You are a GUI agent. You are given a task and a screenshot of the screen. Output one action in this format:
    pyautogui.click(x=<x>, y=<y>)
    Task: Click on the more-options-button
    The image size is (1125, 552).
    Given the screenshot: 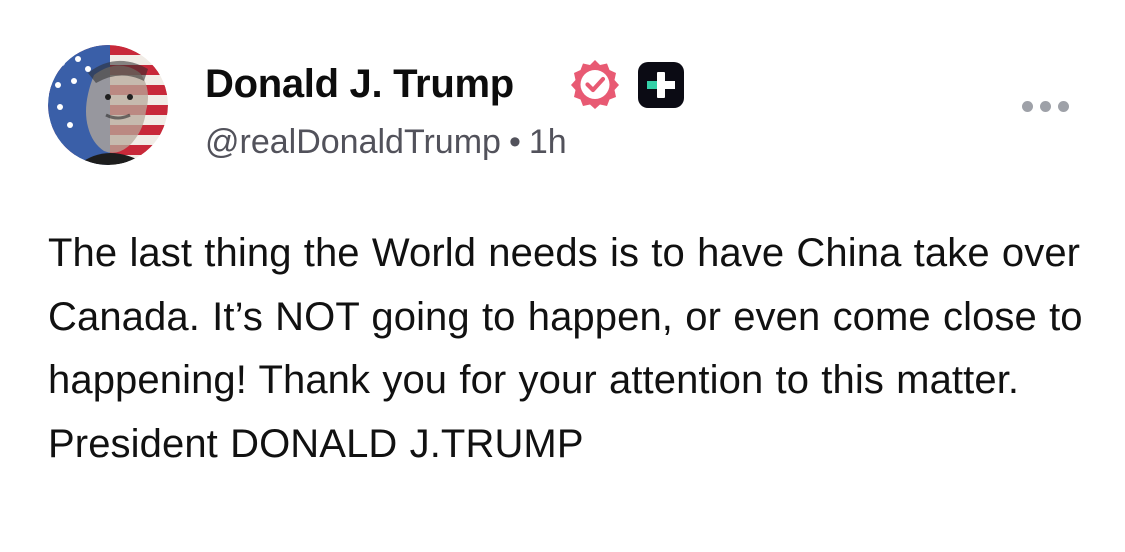 What is the action you would take?
    pyautogui.click(x=1046, y=106)
    